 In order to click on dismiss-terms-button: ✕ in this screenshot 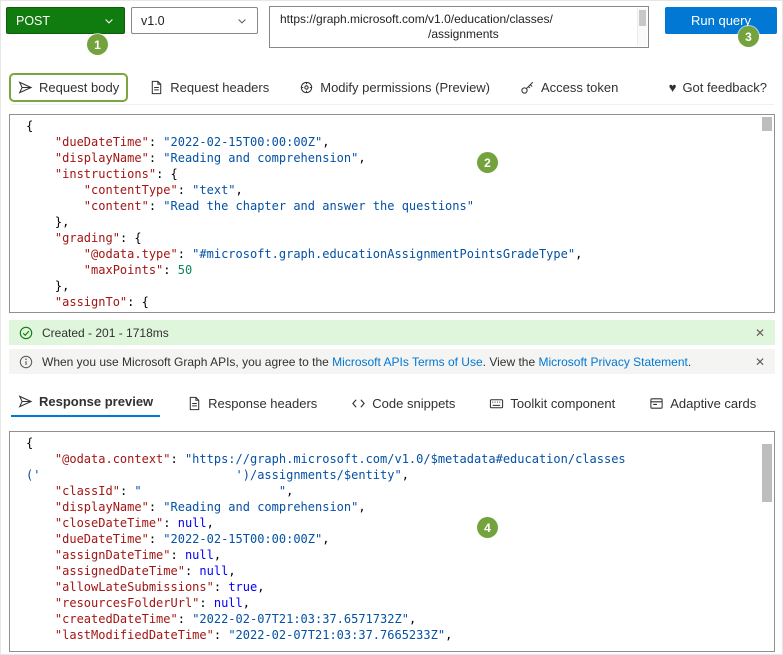, I will do `click(760, 362)`.